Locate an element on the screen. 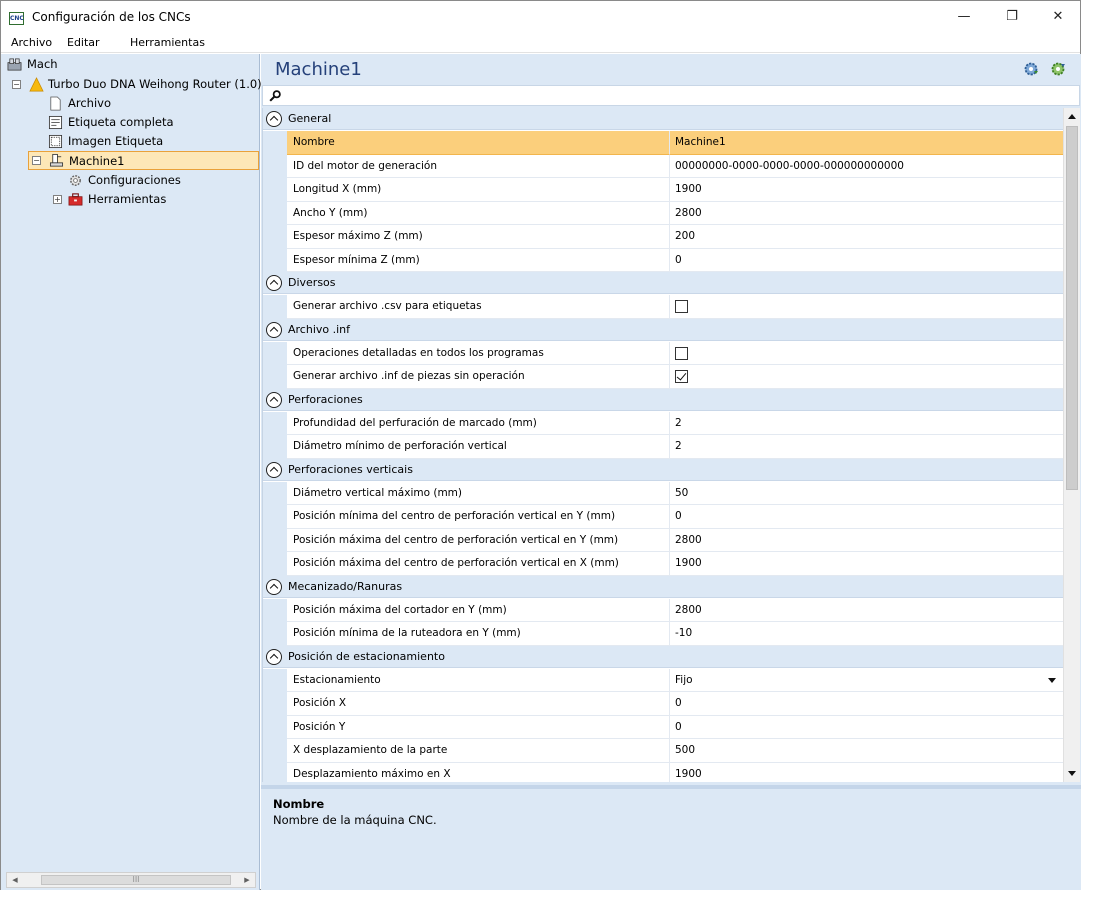 Image resolution: width=1093 pixels, height=907 pixels. property-value: Machine1 is located at coordinates (866, 143).